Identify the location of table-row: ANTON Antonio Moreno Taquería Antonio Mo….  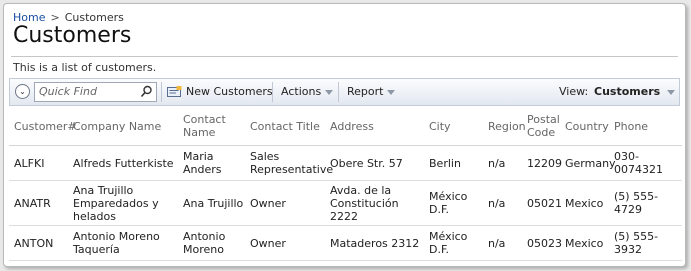
(345, 243).